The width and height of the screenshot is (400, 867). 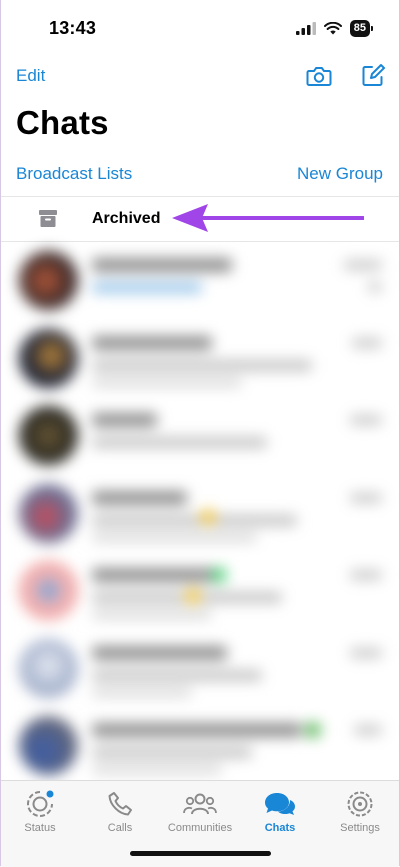 What do you see at coordinates (74, 174) in the screenshot?
I see `broadcast-lists-link: Broadcast Lists` at bounding box center [74, 174].